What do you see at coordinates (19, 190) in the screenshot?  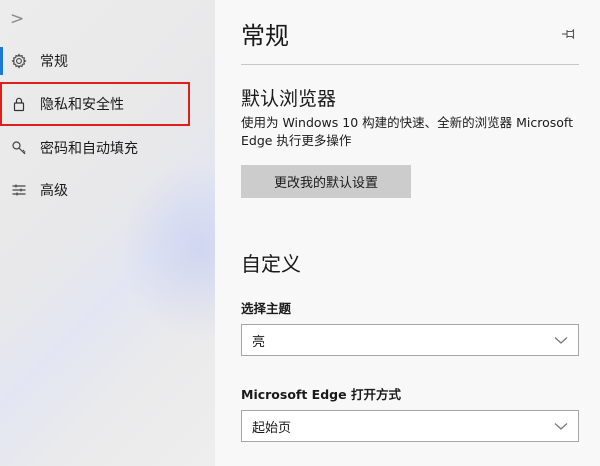 I see `sliders-icon` at bounding box center [19, 190].